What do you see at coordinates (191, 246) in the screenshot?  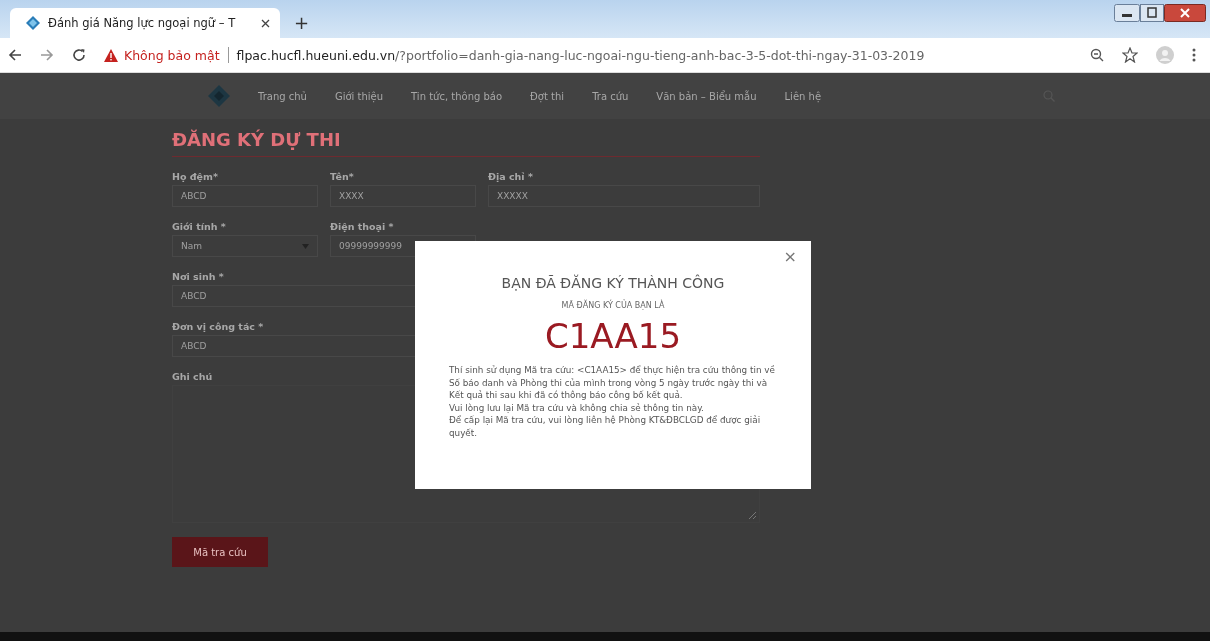 I see `select-value: Nam` at bounding box center [191, 246].